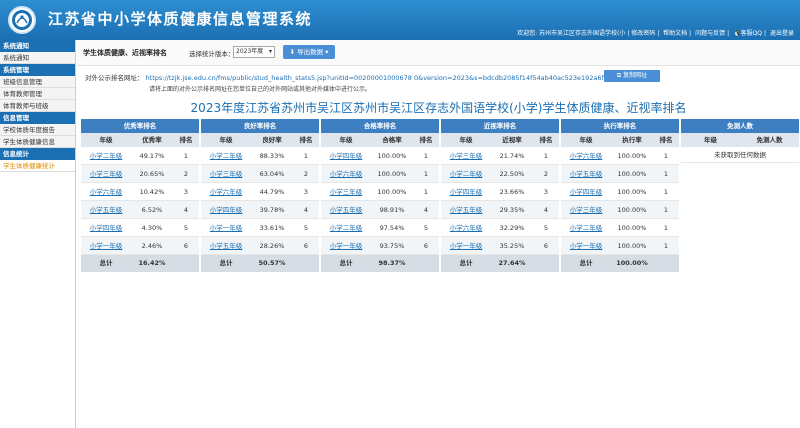 This screenshot has height=428, width=800. What do you see at coordinates (140, 210) in the screenshot?
I see `table-row: 小学五年级 6.52% 4` at bounding box center [140, 210].